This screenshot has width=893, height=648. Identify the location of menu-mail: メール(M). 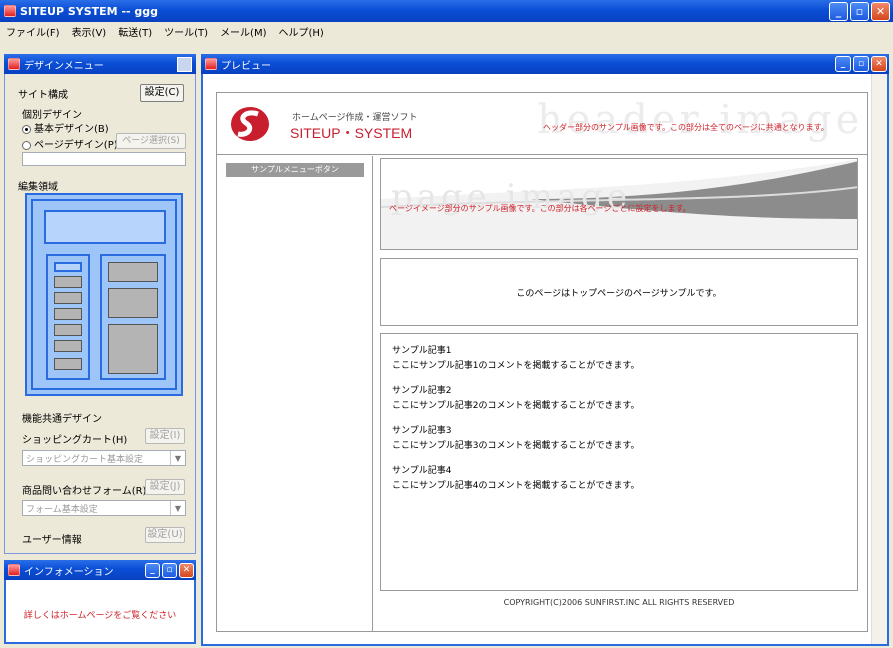
(243, 31).